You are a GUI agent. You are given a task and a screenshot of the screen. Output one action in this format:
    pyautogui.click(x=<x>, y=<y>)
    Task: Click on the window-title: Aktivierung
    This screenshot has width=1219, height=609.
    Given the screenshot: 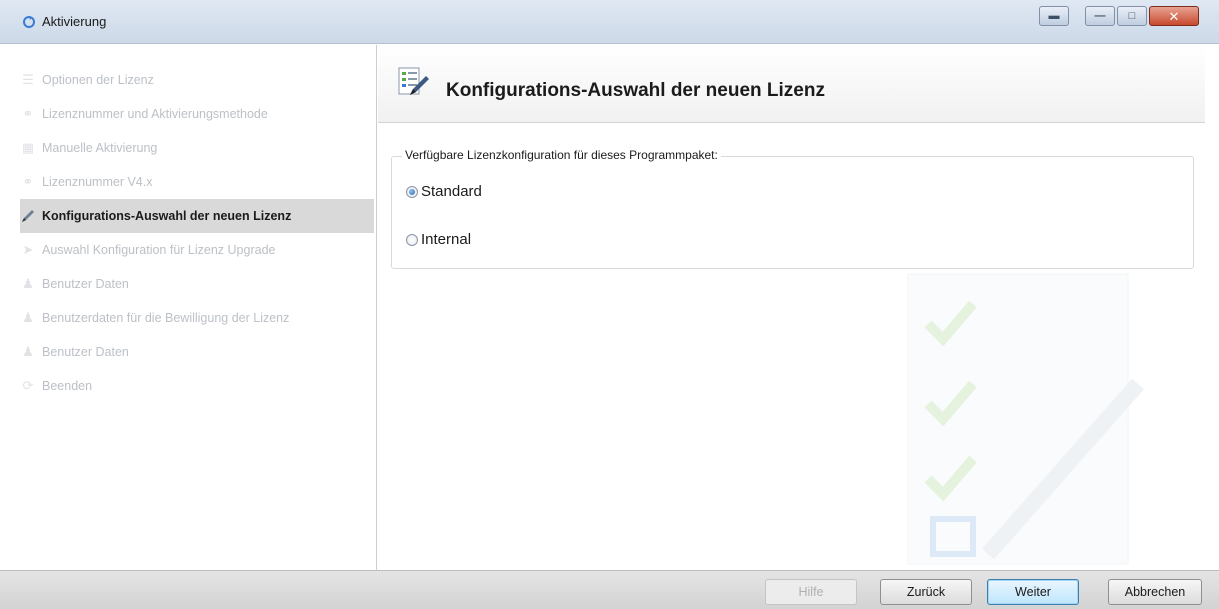 What is the action you would take?
    pyautogui.click(x=74, y=21)
    